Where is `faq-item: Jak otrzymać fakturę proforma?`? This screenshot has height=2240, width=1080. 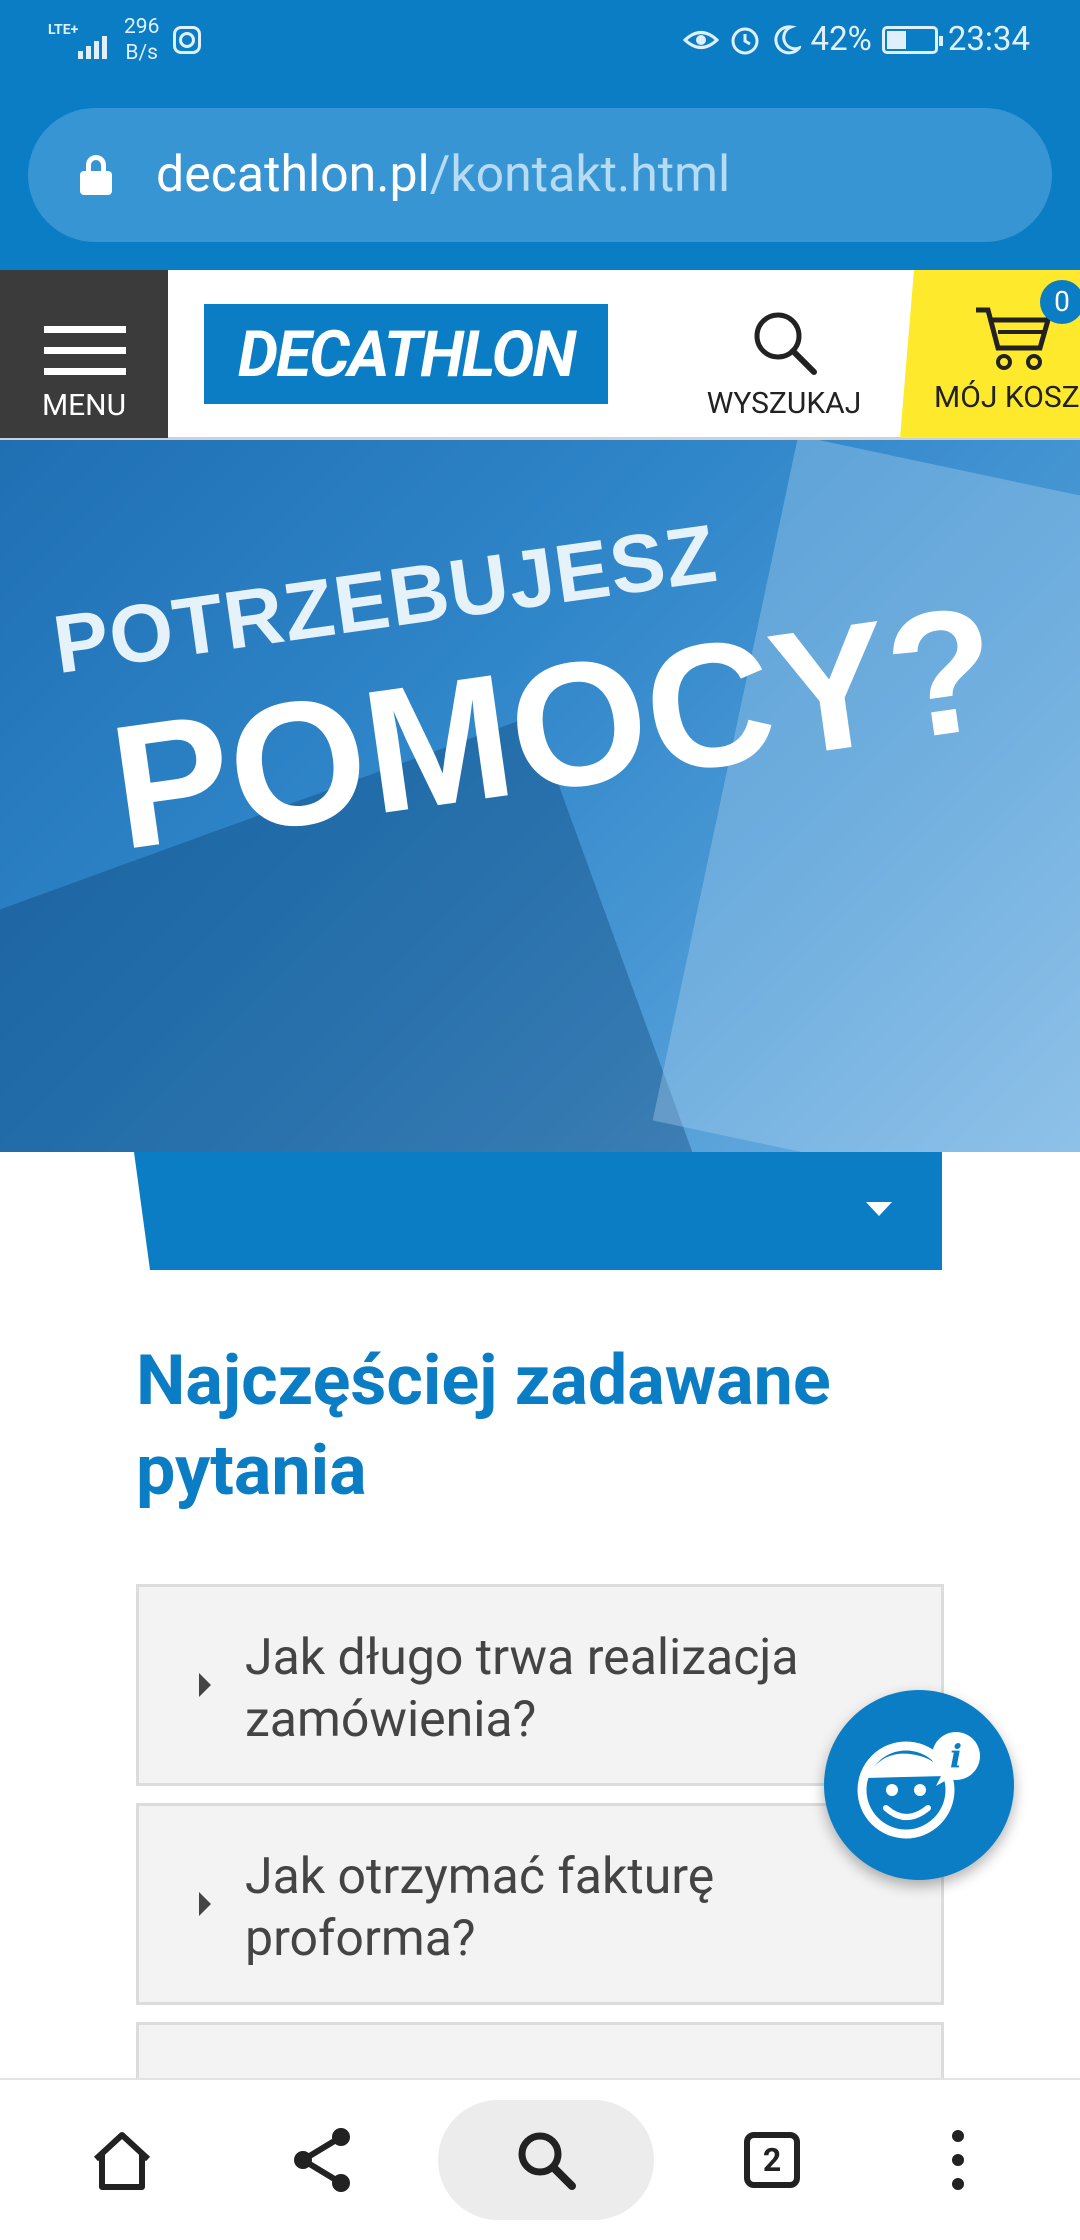
faq-item: Jak otrzymać fakturę proforma? is located at coordinates (540, 1904).